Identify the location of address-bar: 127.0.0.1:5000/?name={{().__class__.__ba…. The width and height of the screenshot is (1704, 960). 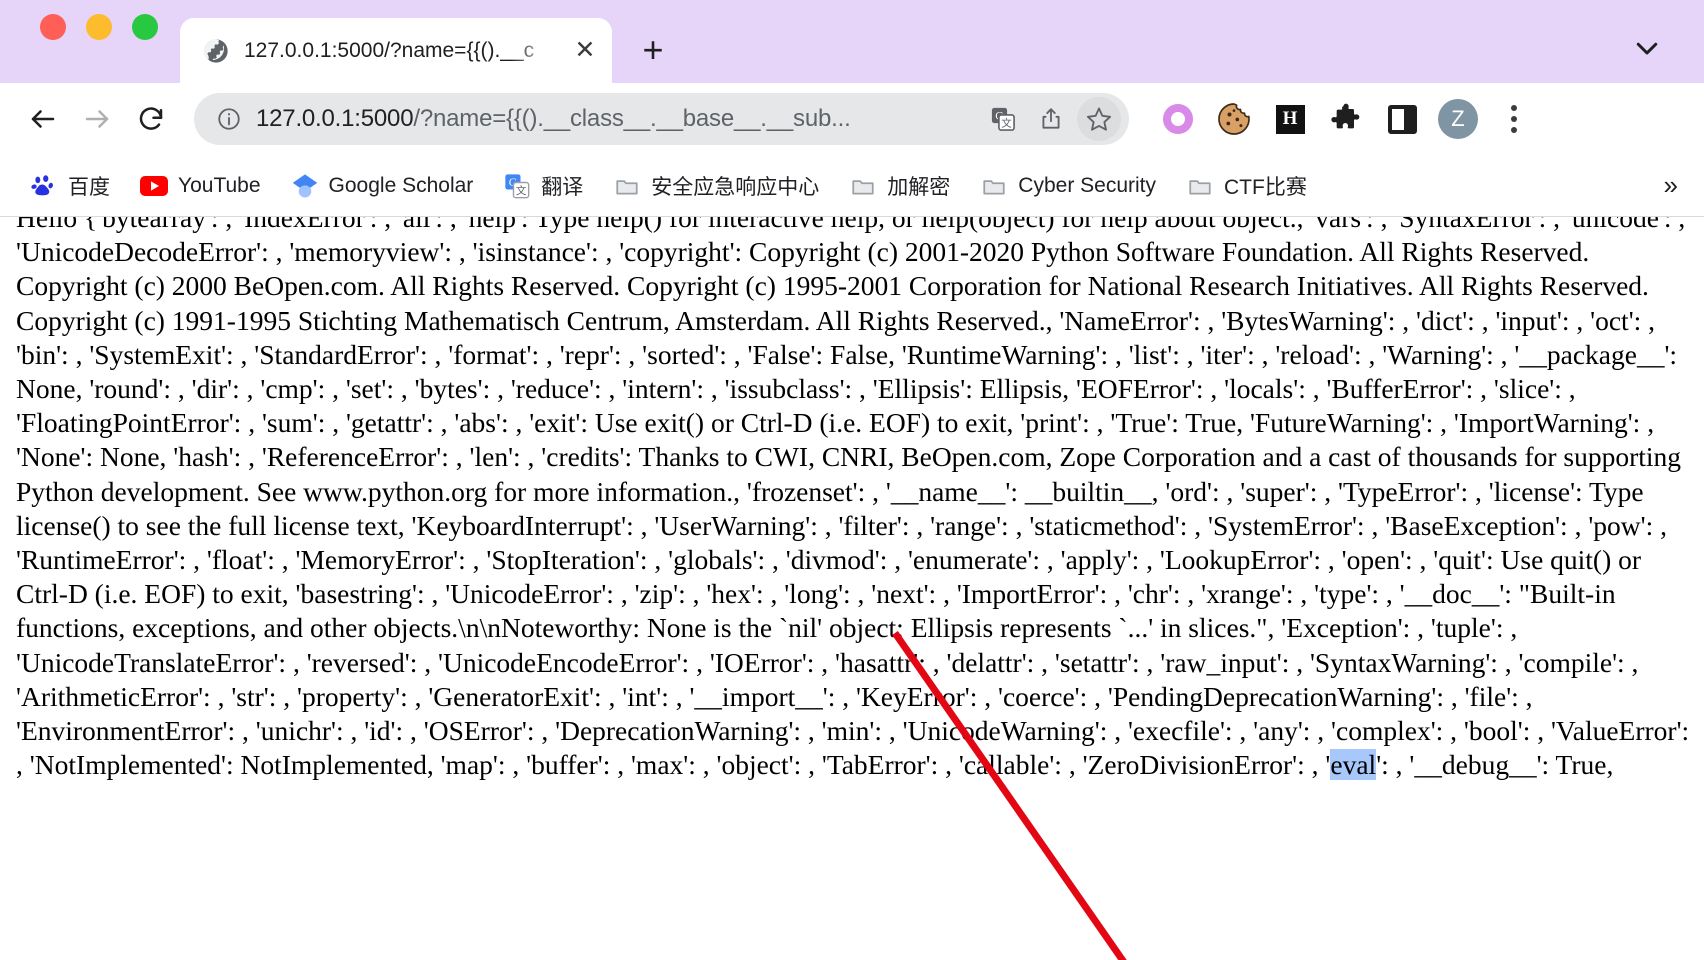
(661, 119).